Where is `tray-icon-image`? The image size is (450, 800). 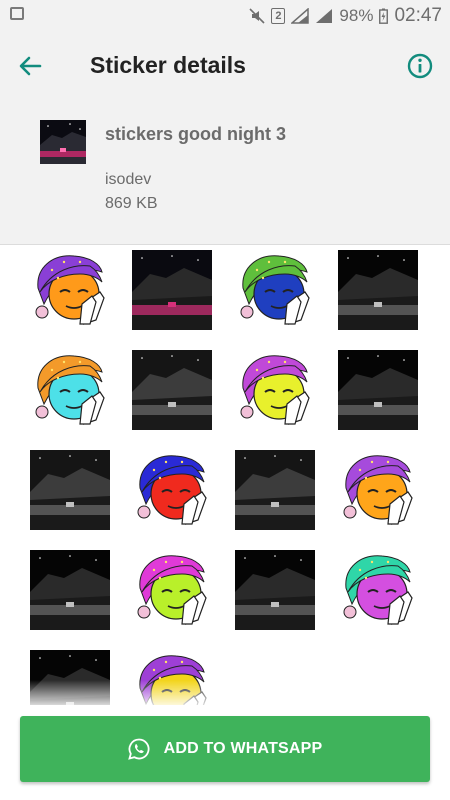 tray-icon-image is located at coordinates (63, 142).